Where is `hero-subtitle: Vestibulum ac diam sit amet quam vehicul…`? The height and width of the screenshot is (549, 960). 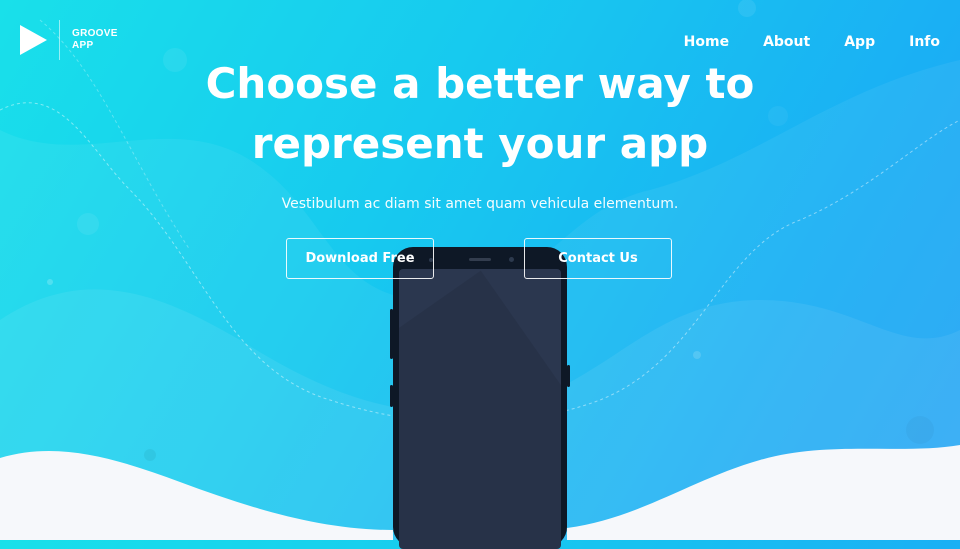
hero-subtitle: Vestibulum ac diam sit amet quam vehicul… is located at coordinates (480, 204).